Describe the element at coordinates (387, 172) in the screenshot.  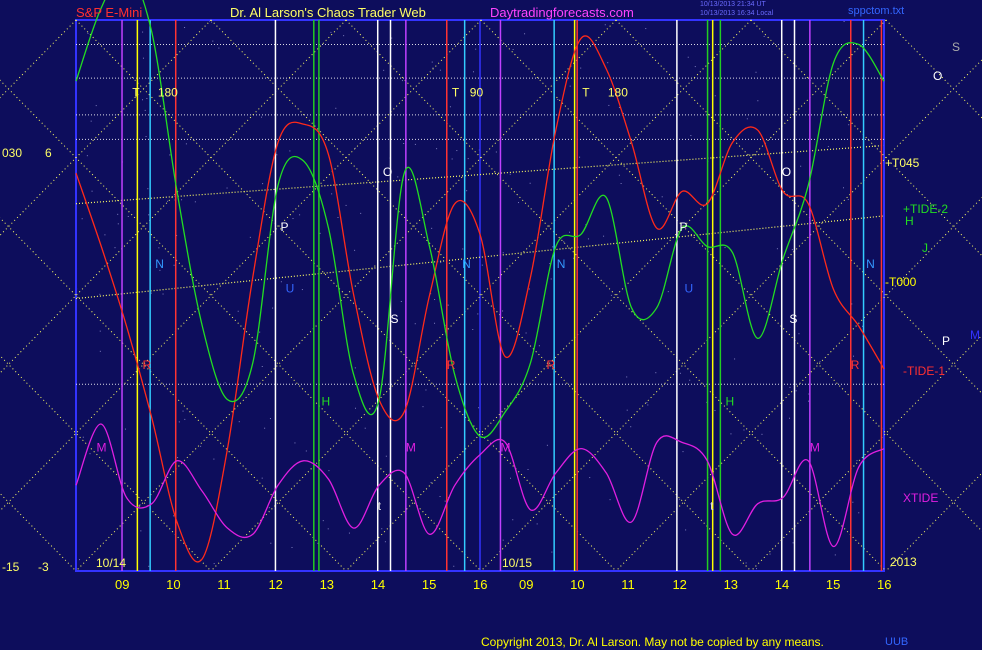
I see `marker-12: O` at that location.